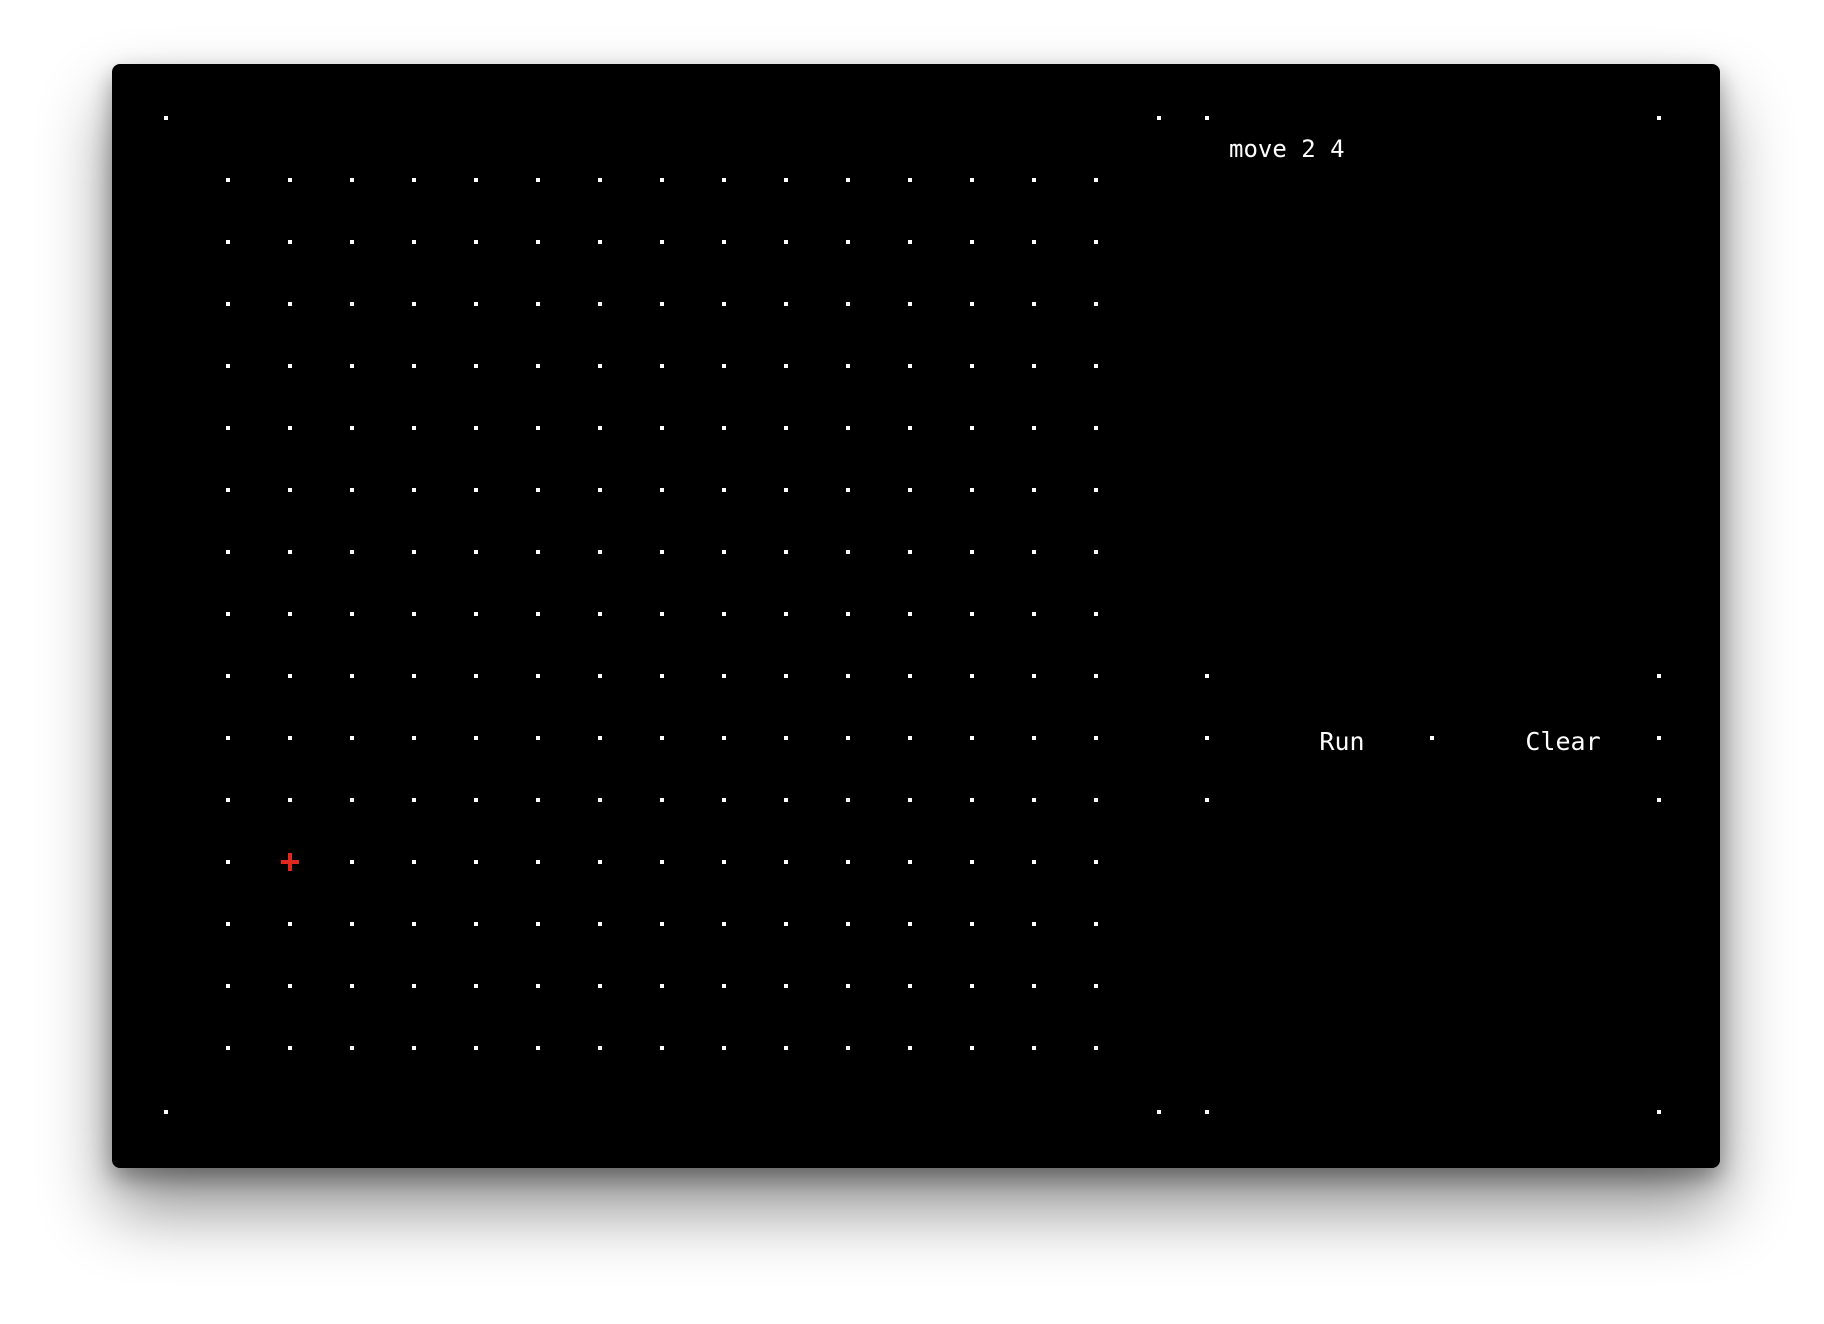 The height and width of the screenshot is (1324, 1824). Describe the element at coordinates (1342, 742) in the screenshot. I see `run-button: Run` at that location.